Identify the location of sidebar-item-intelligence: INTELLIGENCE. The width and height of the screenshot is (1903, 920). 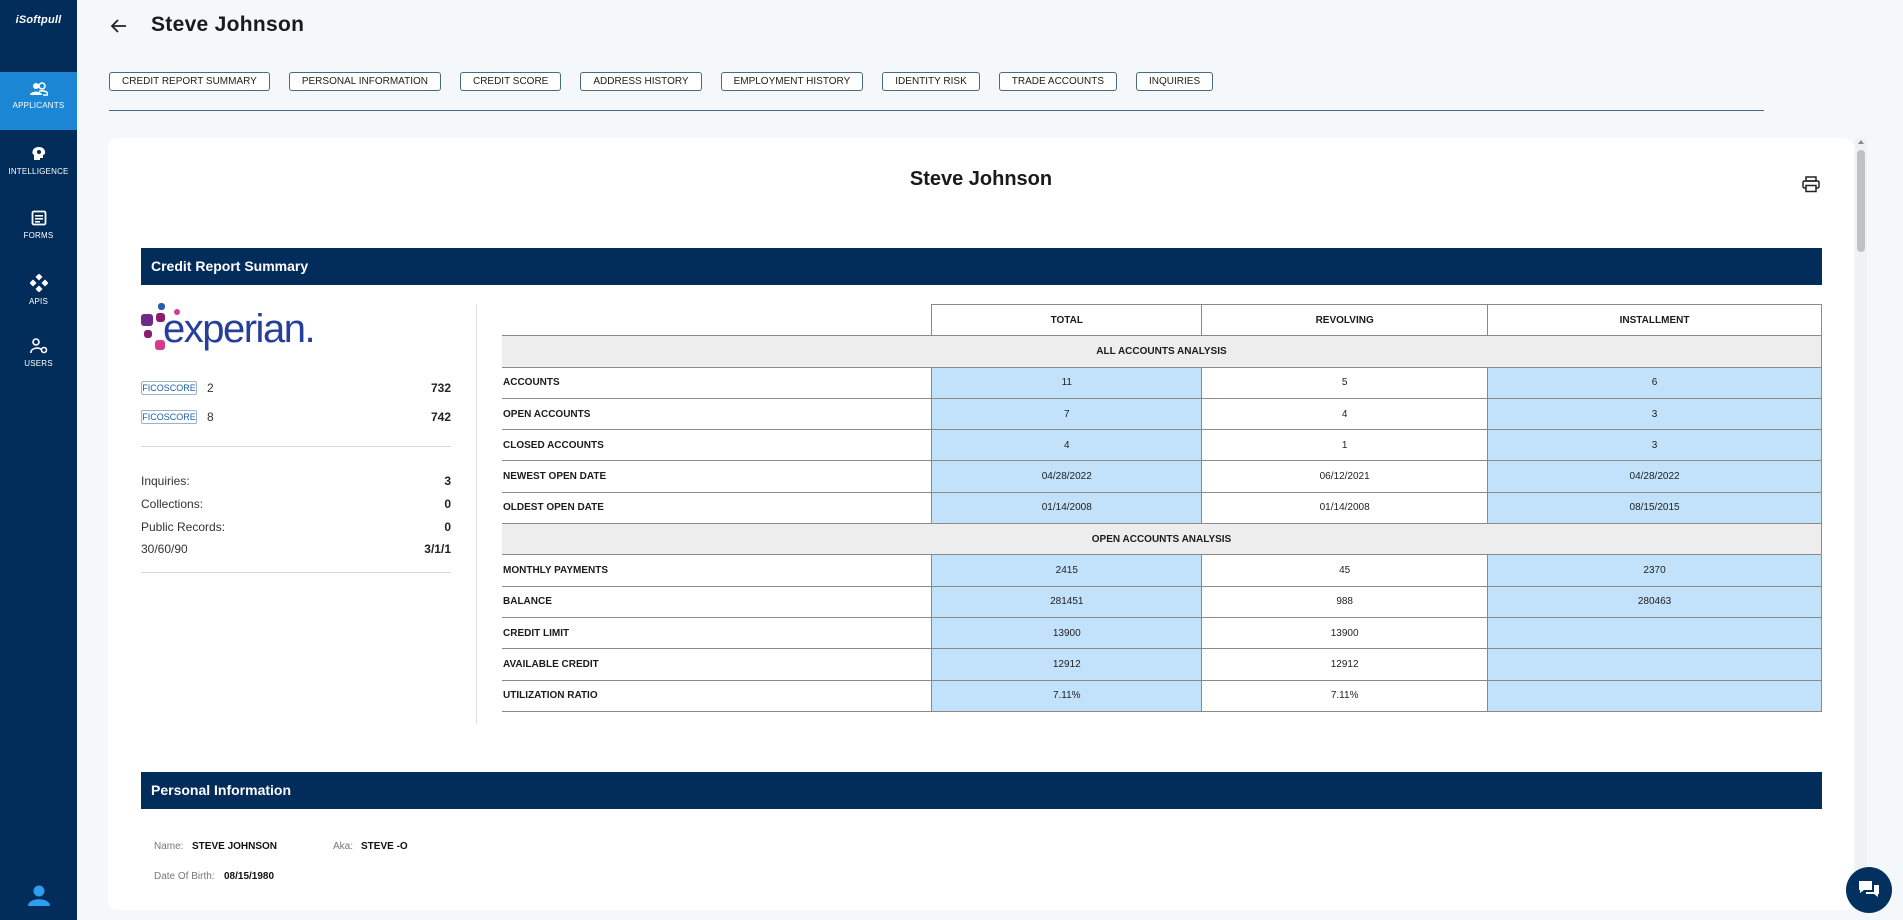
(38, 165).